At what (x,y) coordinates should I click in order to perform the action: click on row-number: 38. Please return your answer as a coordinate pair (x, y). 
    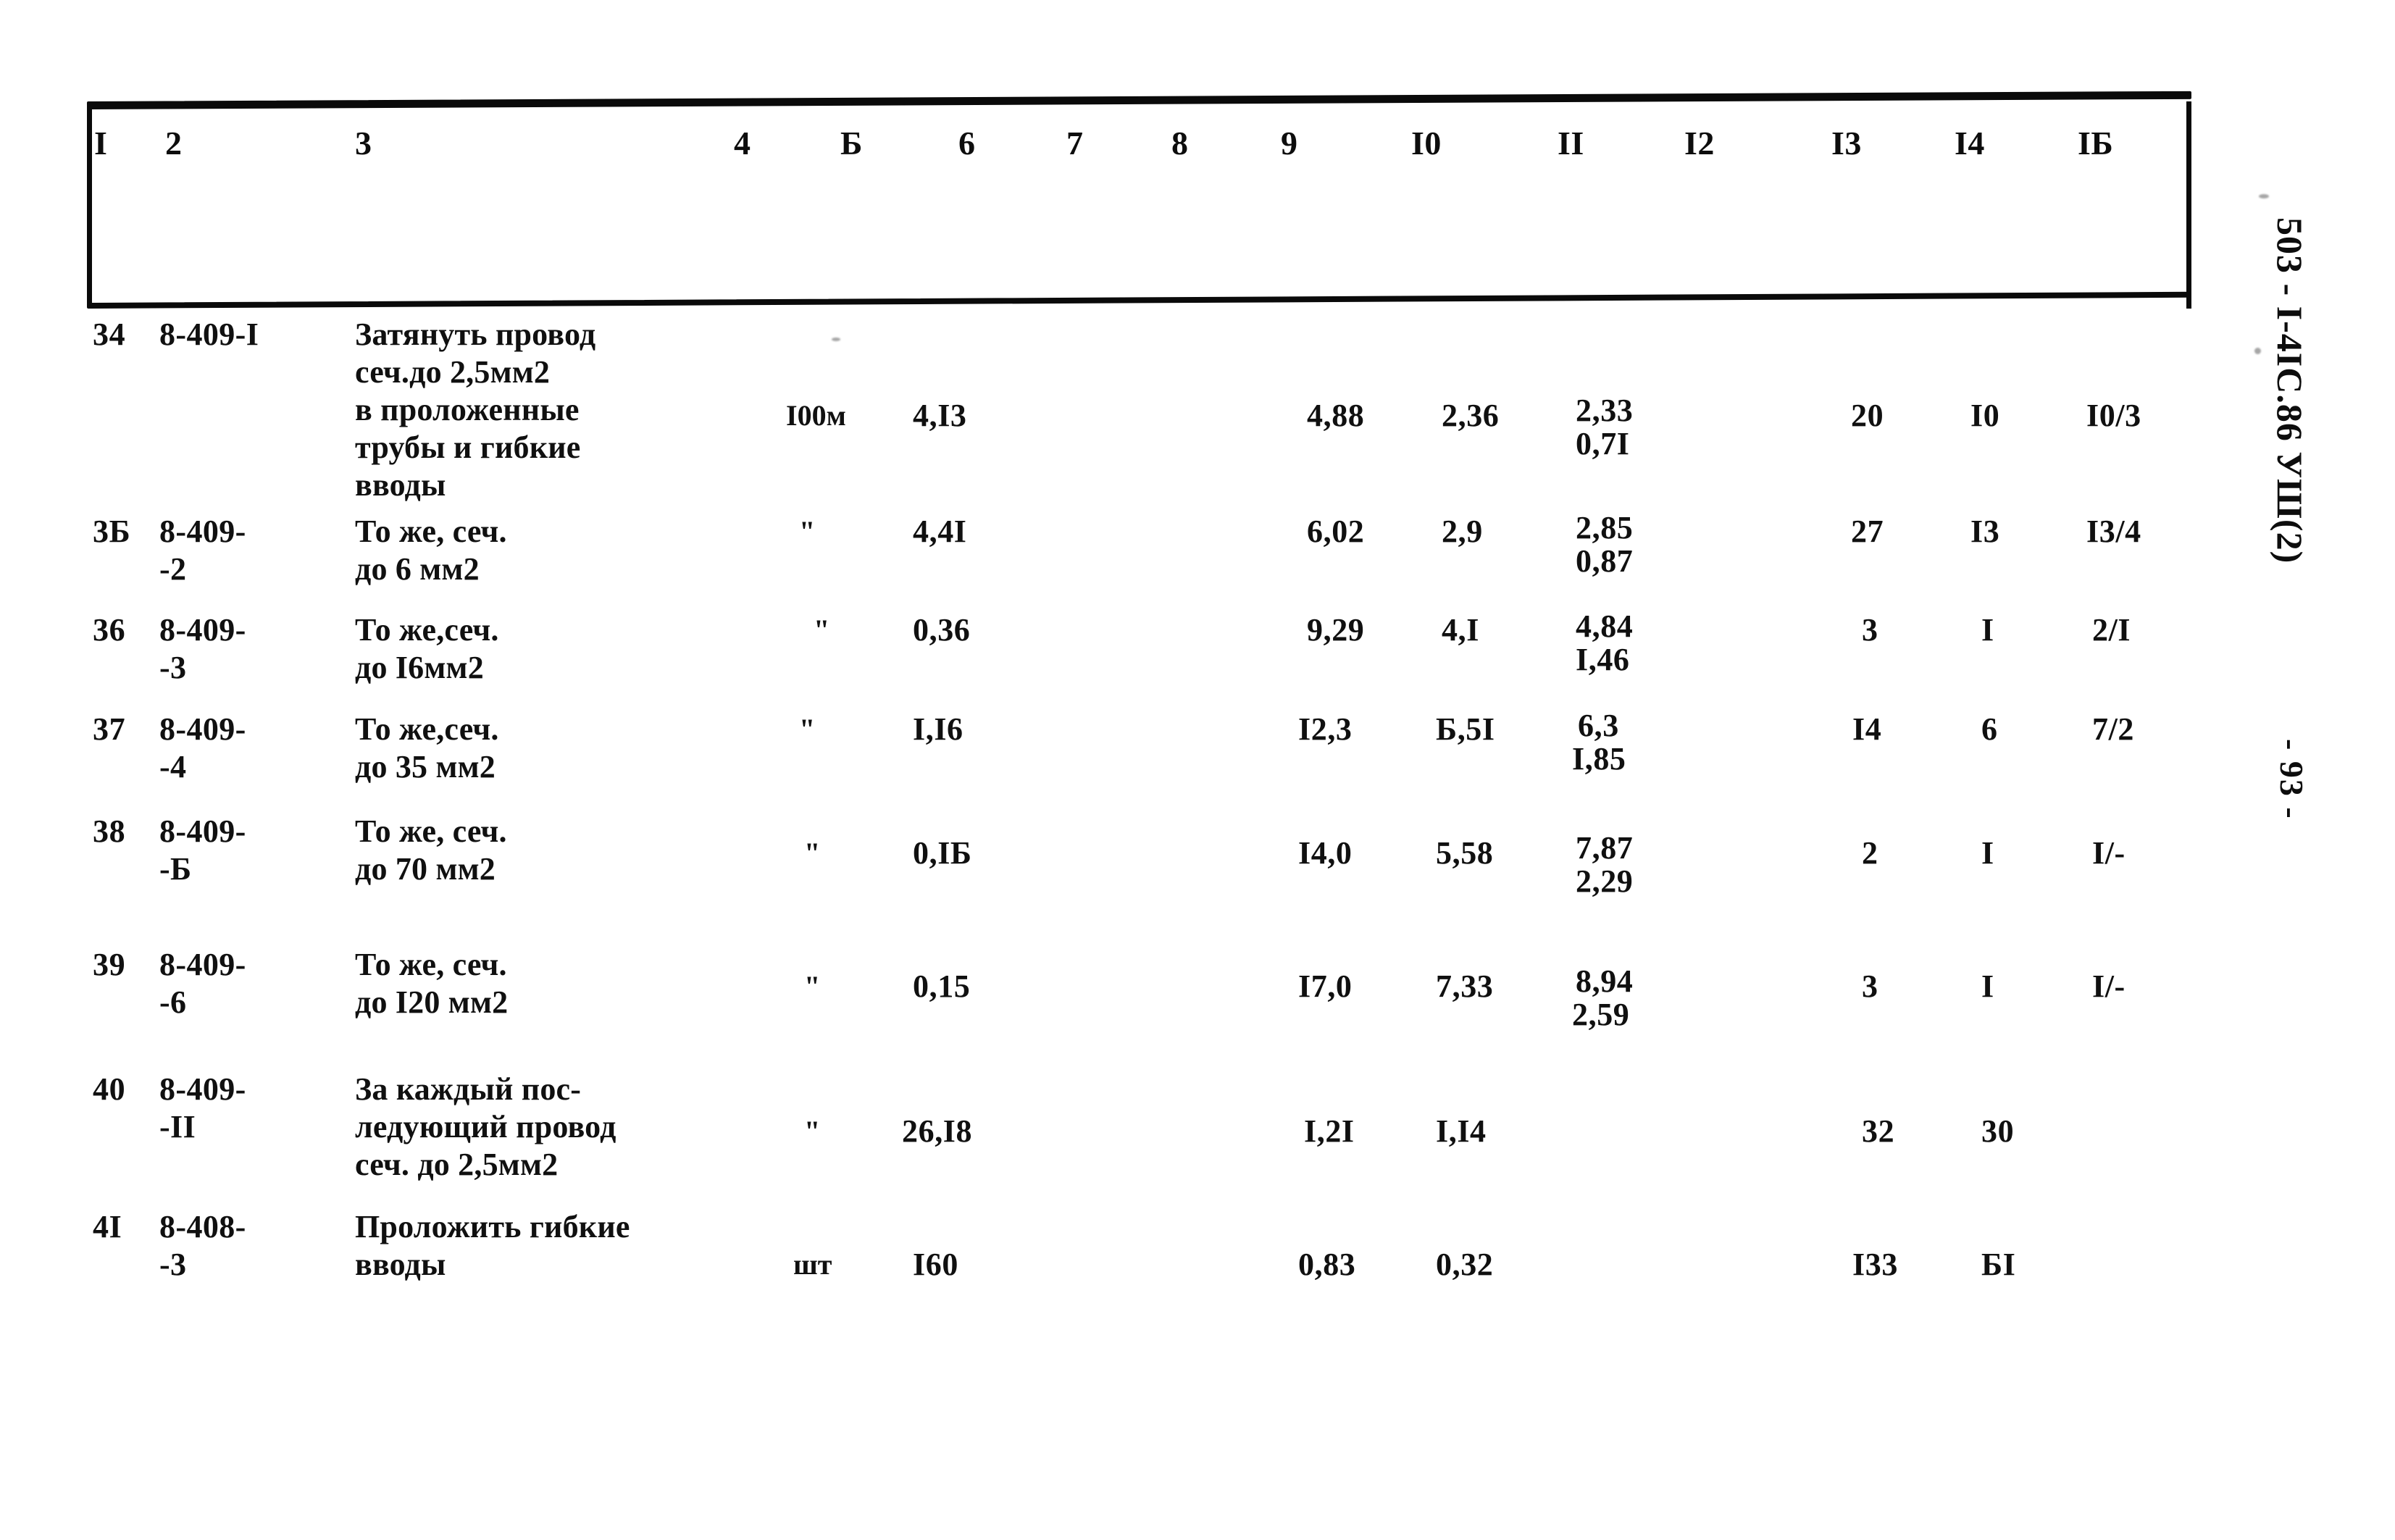
    Looking at the image, I should click on (110, 831).